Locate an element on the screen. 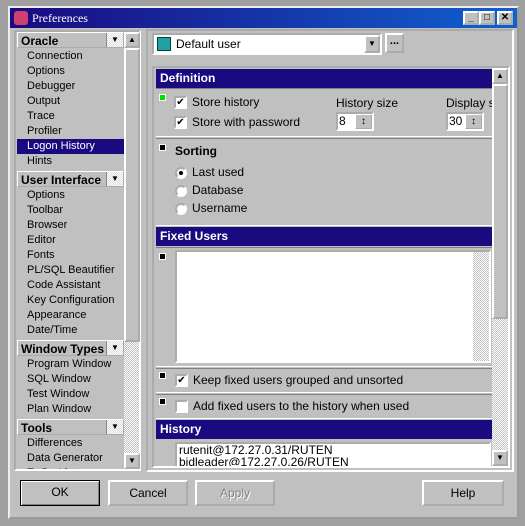  apply-button: Apply is located at coordinates (235, 493).